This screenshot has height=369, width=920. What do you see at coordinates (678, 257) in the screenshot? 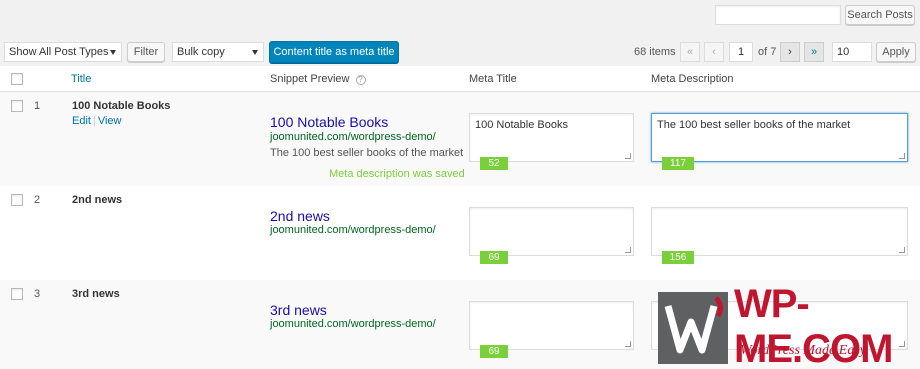
I see `meta-description-counter: 156` at bounding box center [678, 257].